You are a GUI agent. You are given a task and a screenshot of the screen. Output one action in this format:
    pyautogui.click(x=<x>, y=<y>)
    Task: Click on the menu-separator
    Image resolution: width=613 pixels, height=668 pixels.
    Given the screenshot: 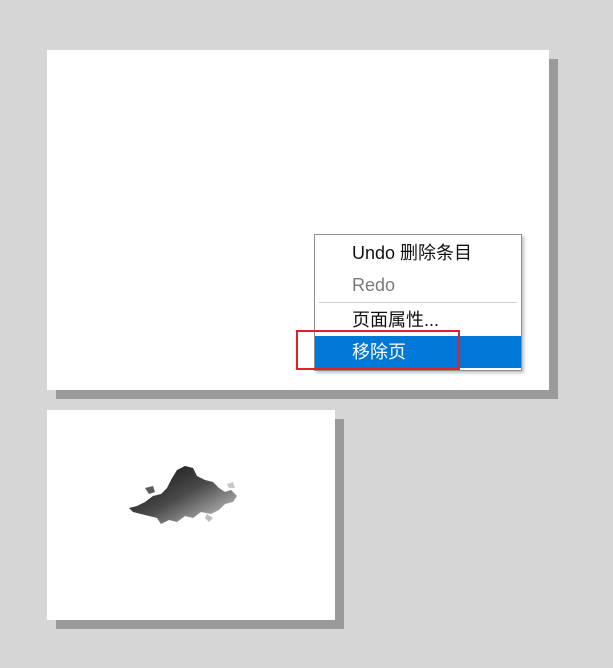 What is the action you would take?
    pyautogui.click(x=418, y=302)
    